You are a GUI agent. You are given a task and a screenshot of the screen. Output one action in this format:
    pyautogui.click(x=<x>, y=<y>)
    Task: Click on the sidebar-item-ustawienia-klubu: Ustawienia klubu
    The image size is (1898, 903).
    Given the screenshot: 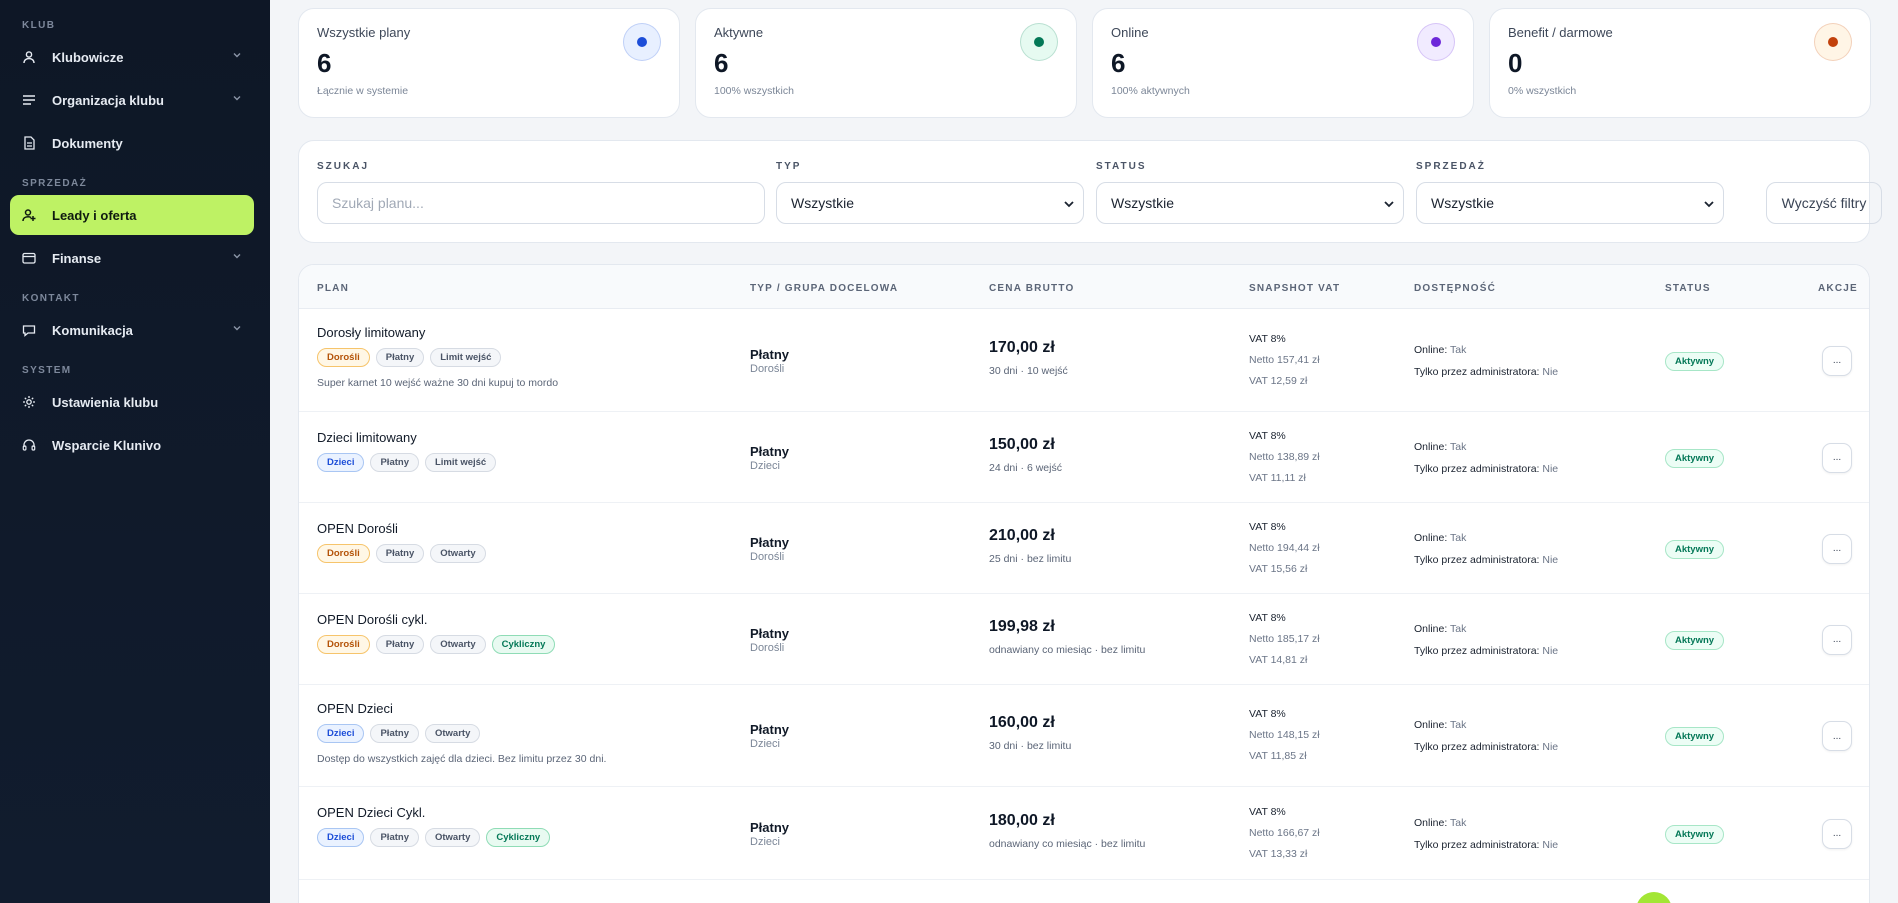 What is the action you would take?
    pyautogui.click(x=132, y=402)
    